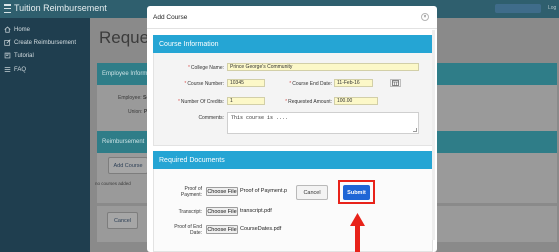 The height and width of the screenshot is (252, 559). Describe the element at coordinates (45, 30) in the screenshot. I see `sidebar-item-home: Home` at that location.